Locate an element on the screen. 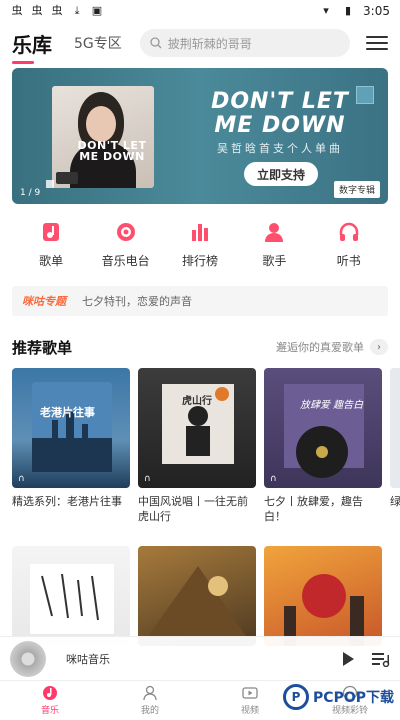 This screenshot has height=720, width=400. playlist-card: 绿净 is located at coordinates (395, 448).